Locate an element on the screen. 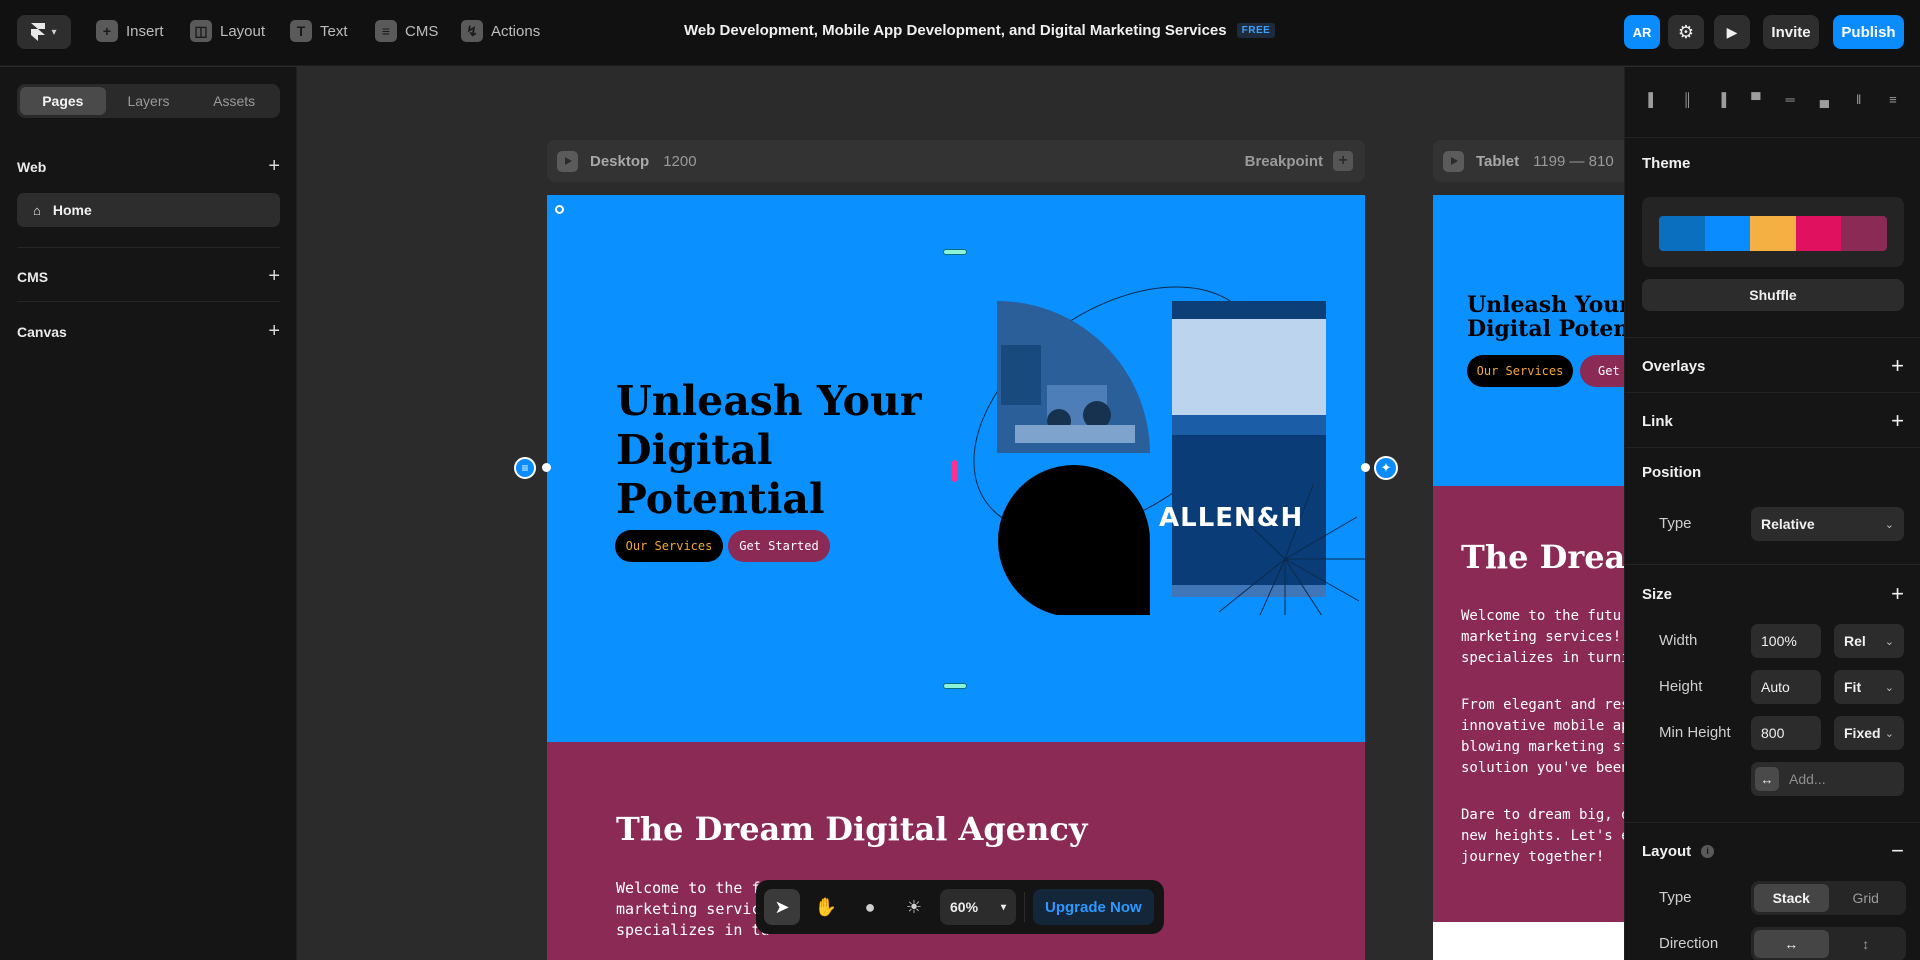 This screenshot has width=1920, height=960. plus-icon: + is located at coordinates (1343, 161).